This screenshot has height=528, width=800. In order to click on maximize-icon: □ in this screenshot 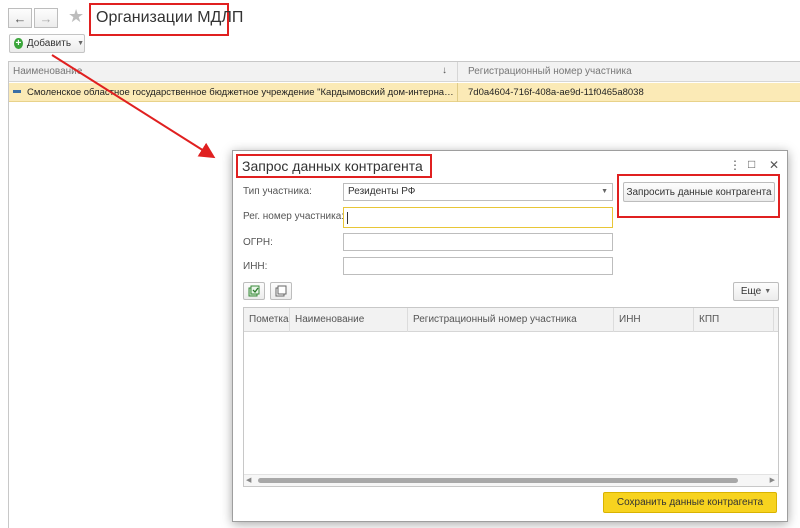, I will do `click(751, 164)`.